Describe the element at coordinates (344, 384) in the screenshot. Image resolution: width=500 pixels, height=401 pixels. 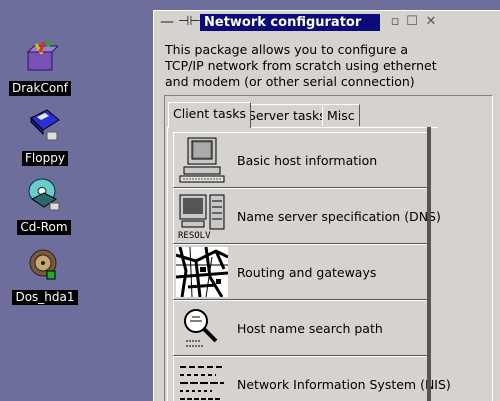
I see `task-label: Network Information System (NIS)` at that location.